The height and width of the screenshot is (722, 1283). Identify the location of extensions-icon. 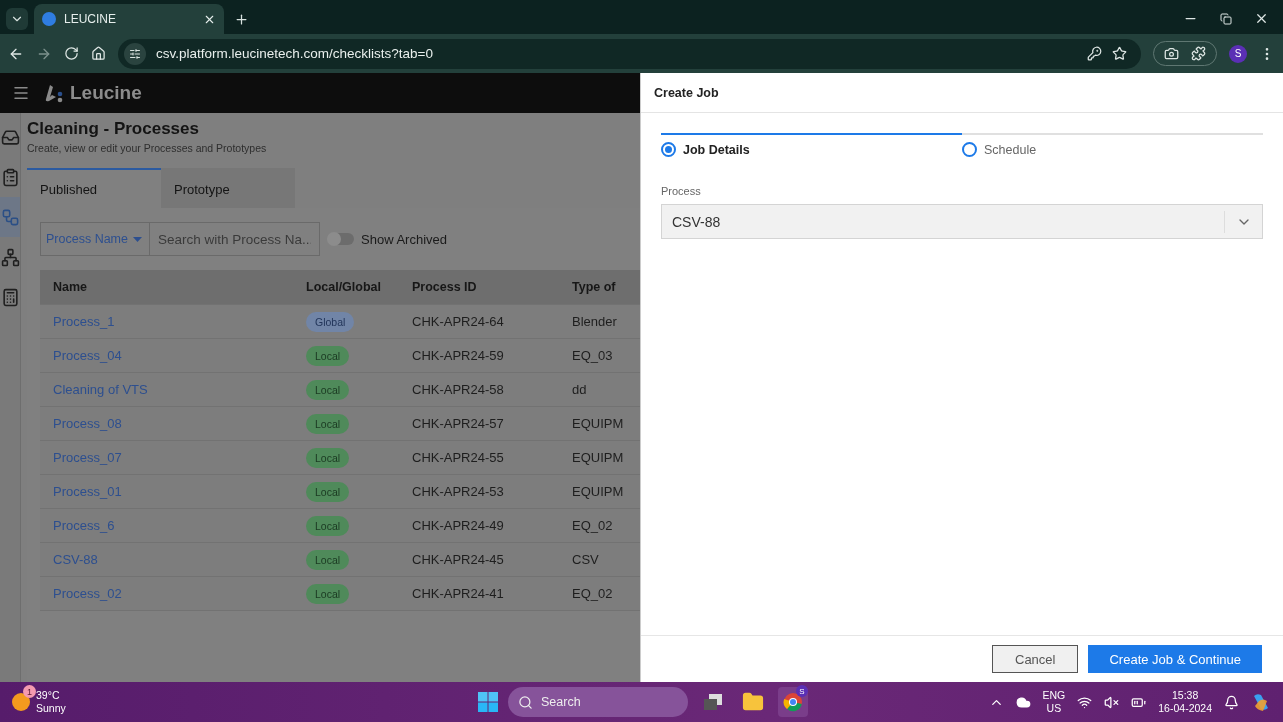
(1198, 53).